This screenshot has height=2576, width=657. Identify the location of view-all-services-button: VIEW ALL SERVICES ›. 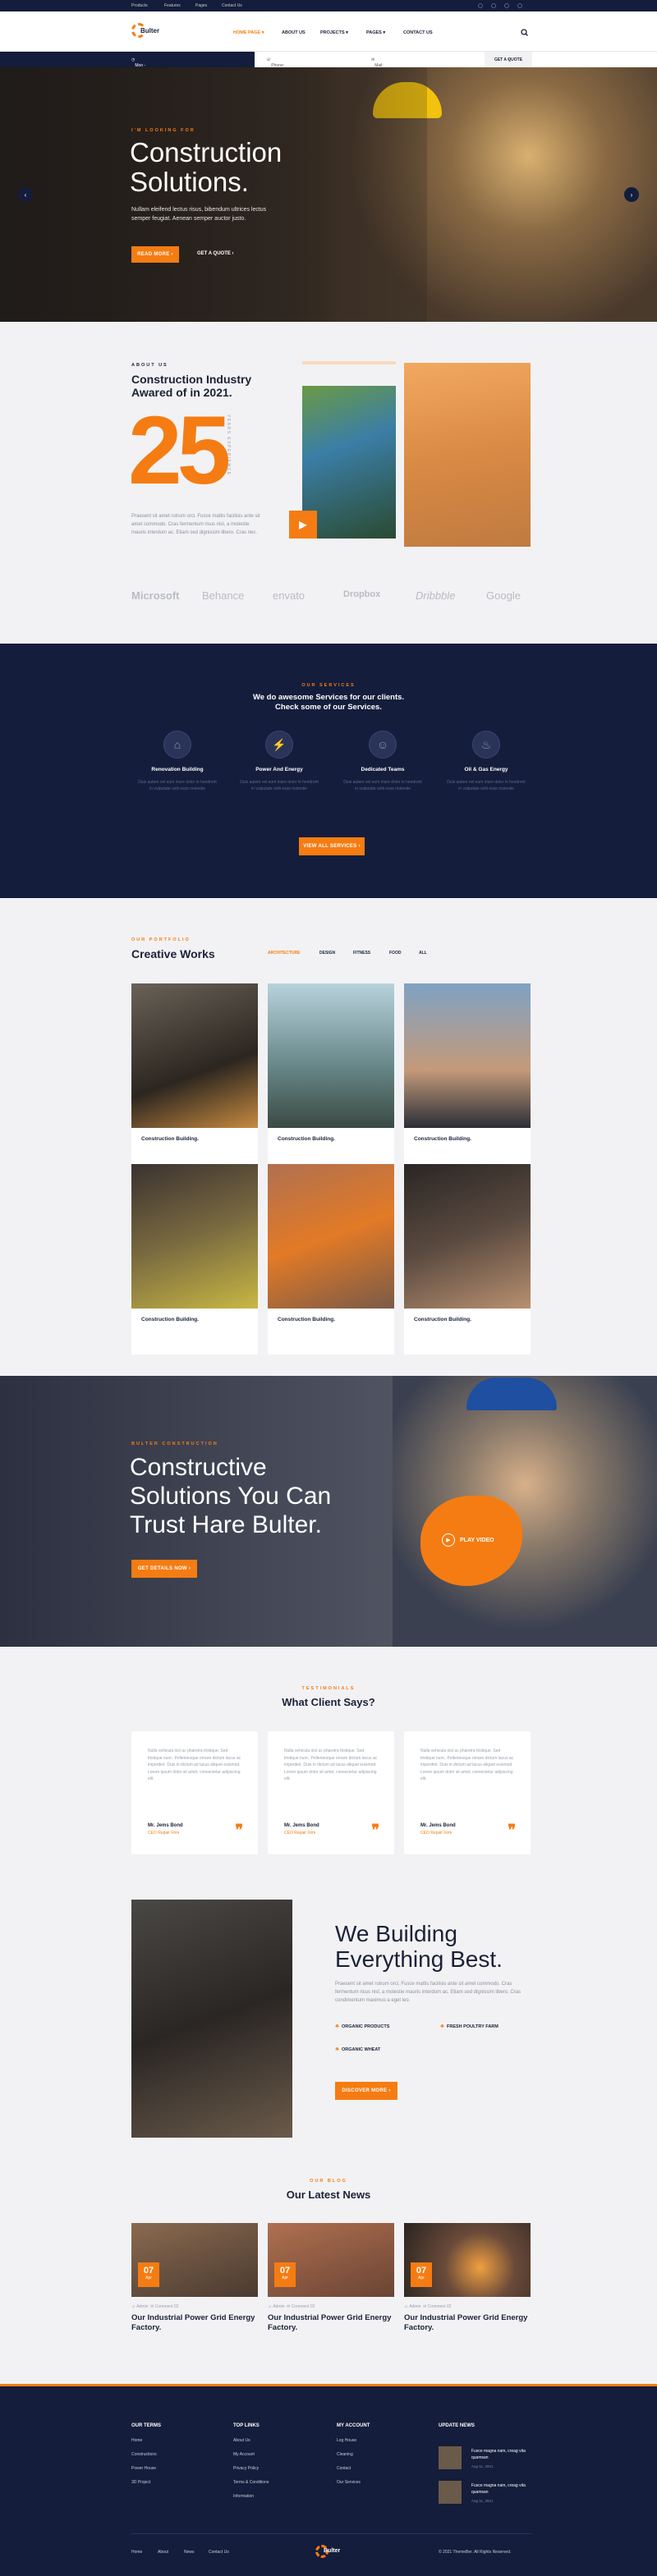
(332, 846).